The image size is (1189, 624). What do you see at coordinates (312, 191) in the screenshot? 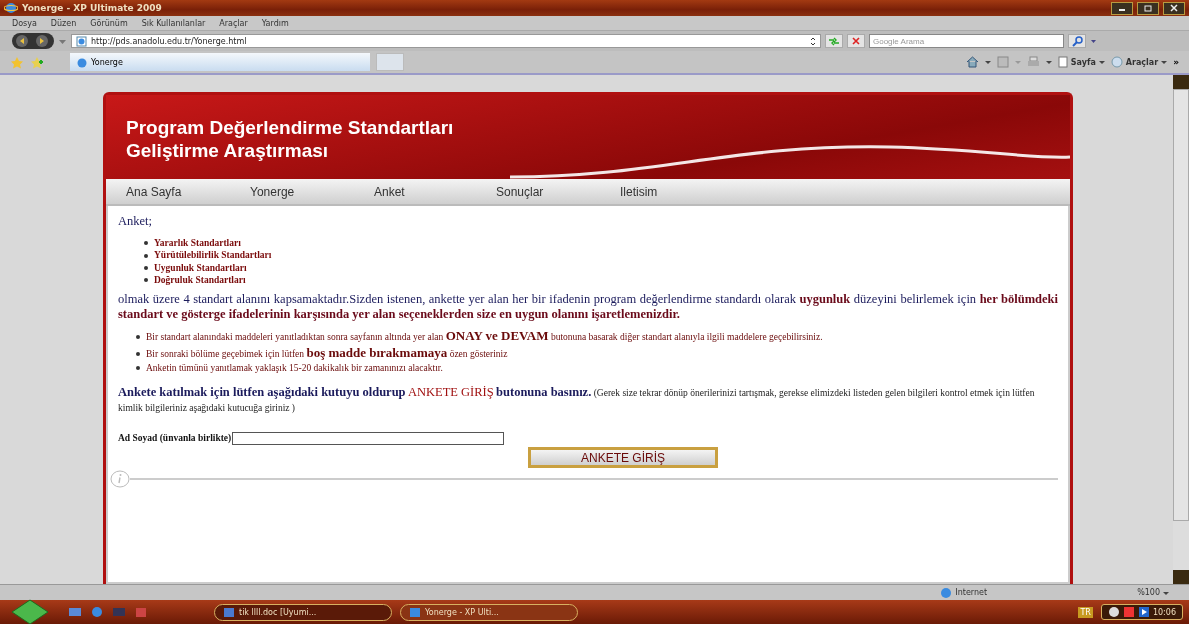
I see `nav-link: Yonerge` at bounding box center [312, 191].